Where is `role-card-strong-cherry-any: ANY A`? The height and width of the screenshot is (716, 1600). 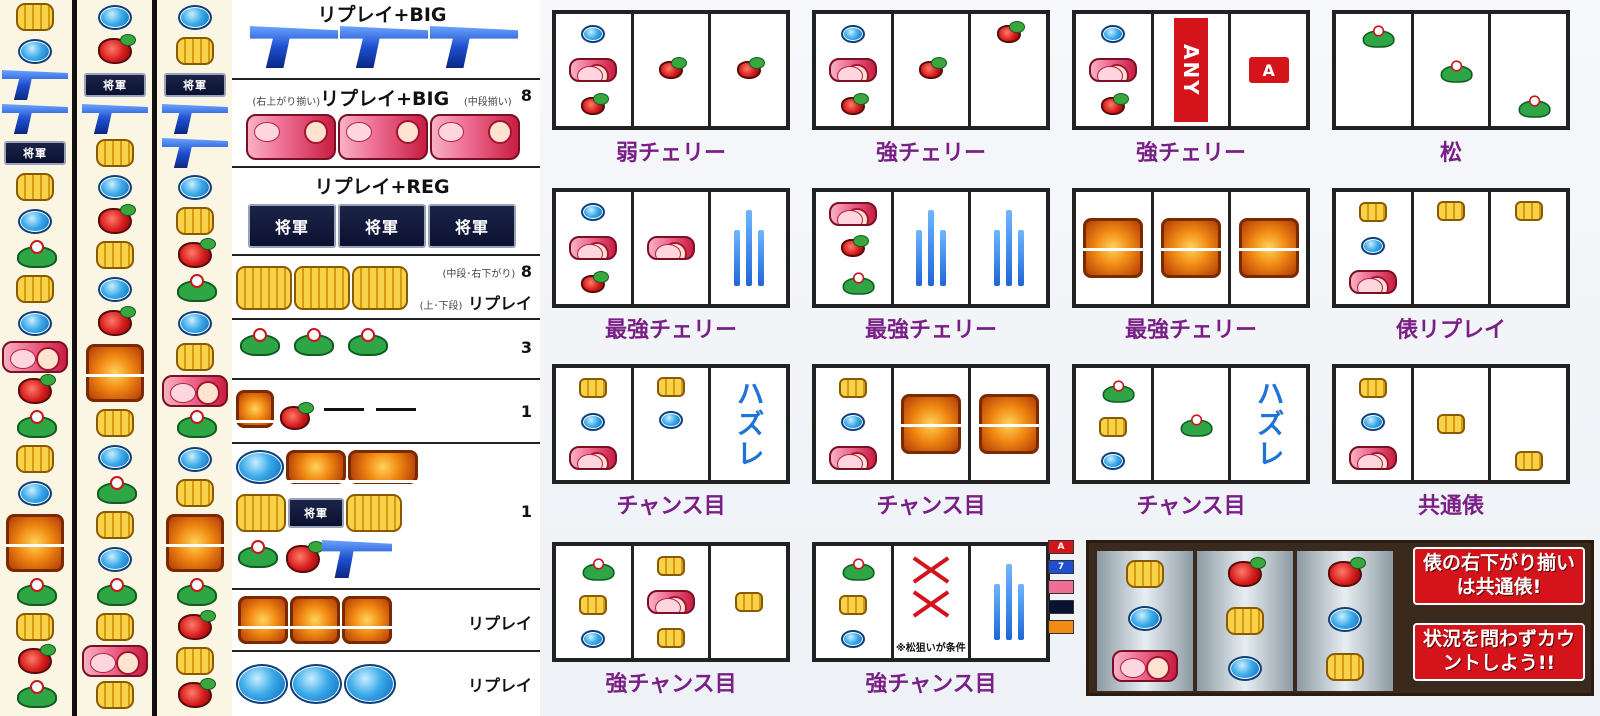 role-card-strong-cherry-any: ANY A is located at coordinates (1191, 70).